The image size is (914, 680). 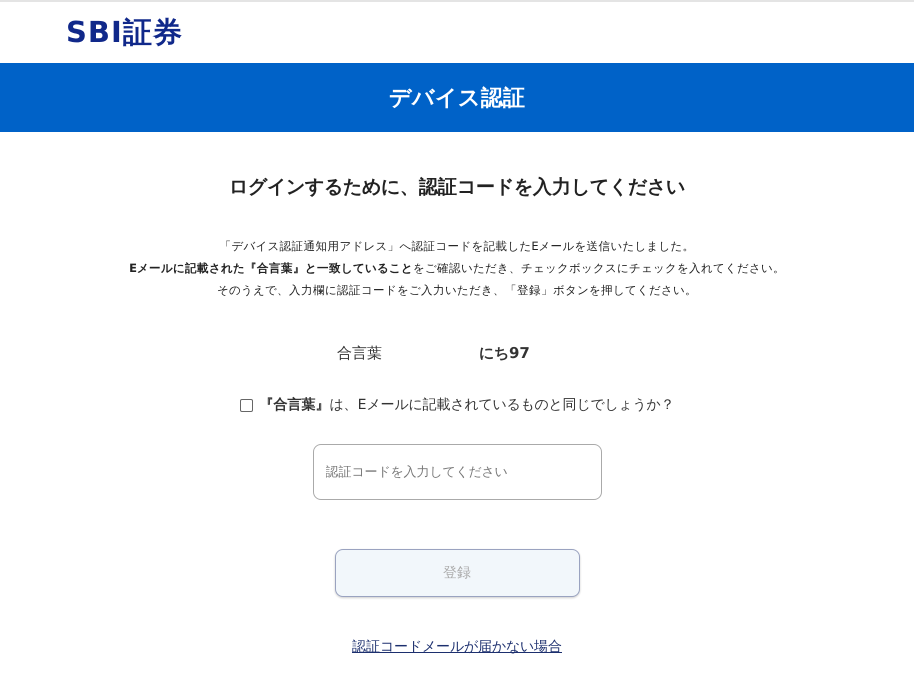 What do you see at coordinates (457, 472) in the screenshot?
I see `code-input-field: 認証コードを入力してください` at bounding box center [457, 472].